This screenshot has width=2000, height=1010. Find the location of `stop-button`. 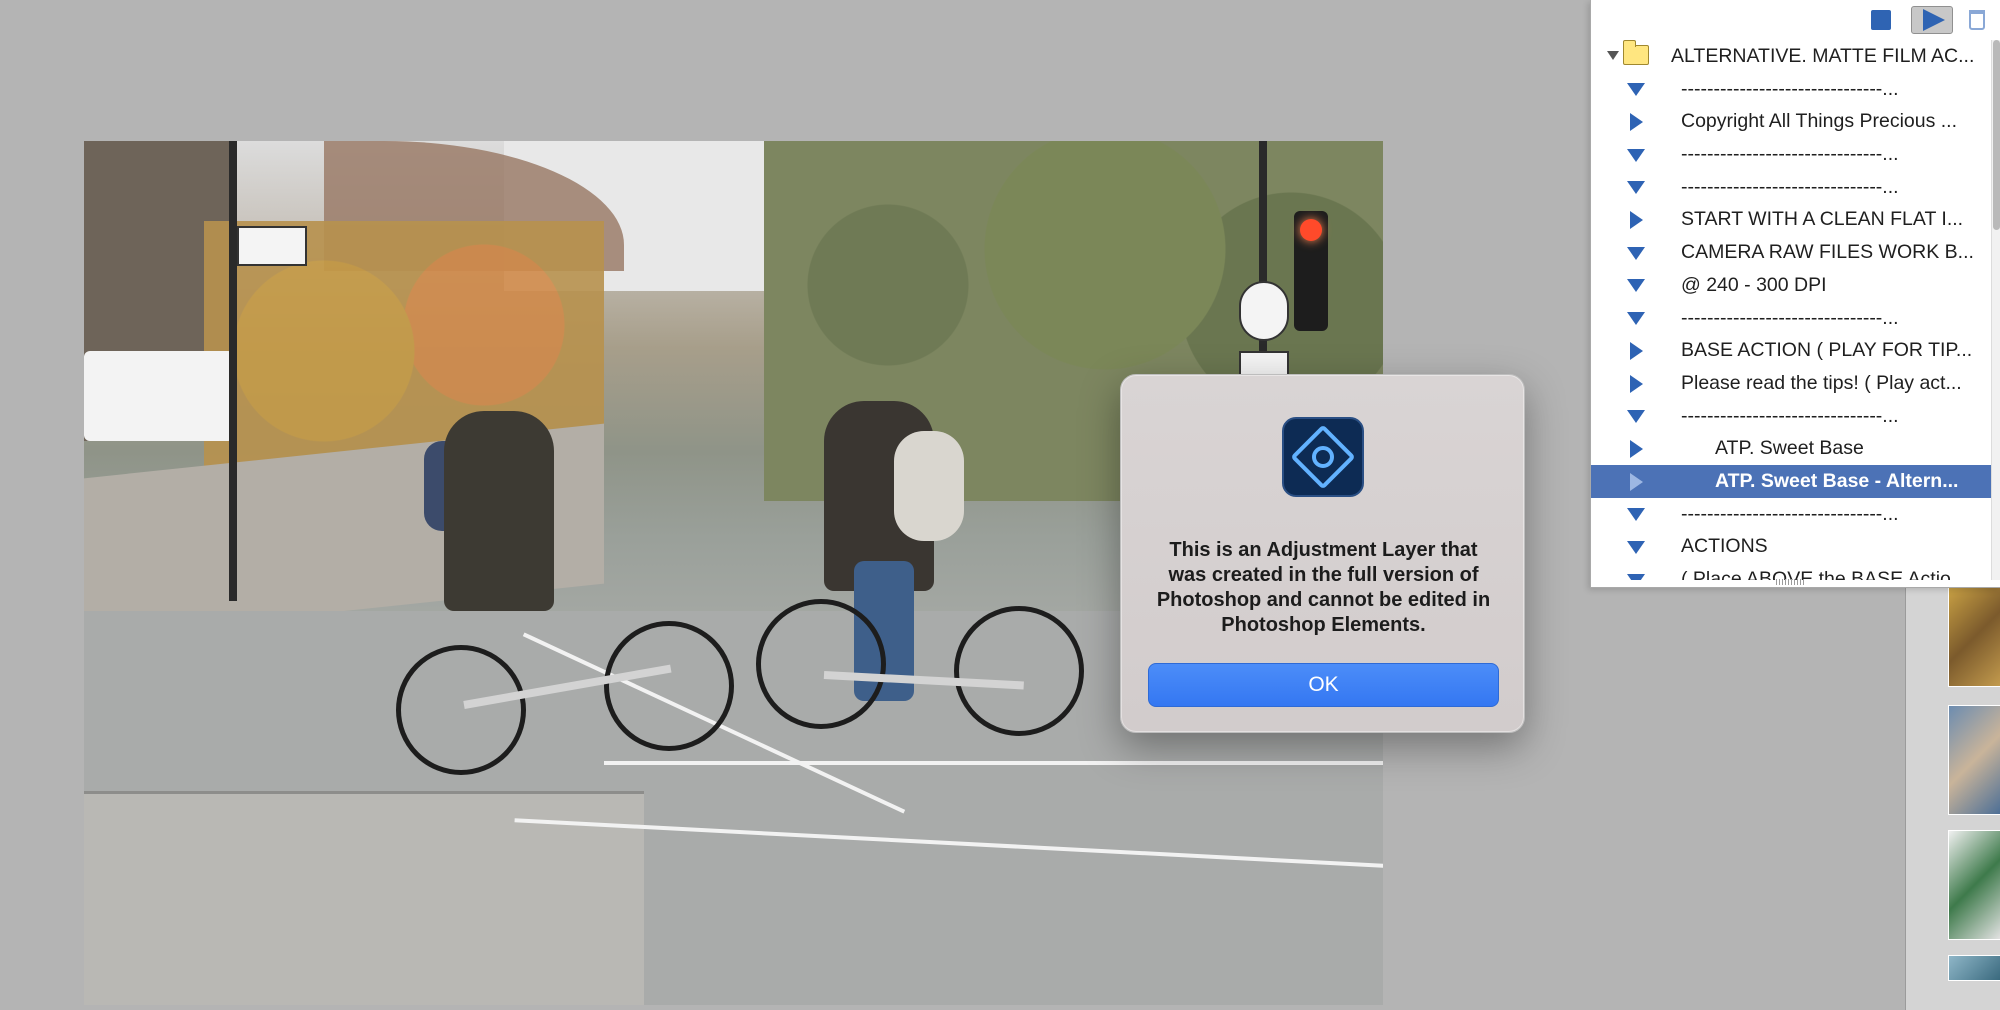

stop-button is located at coordinates (1881, 20).